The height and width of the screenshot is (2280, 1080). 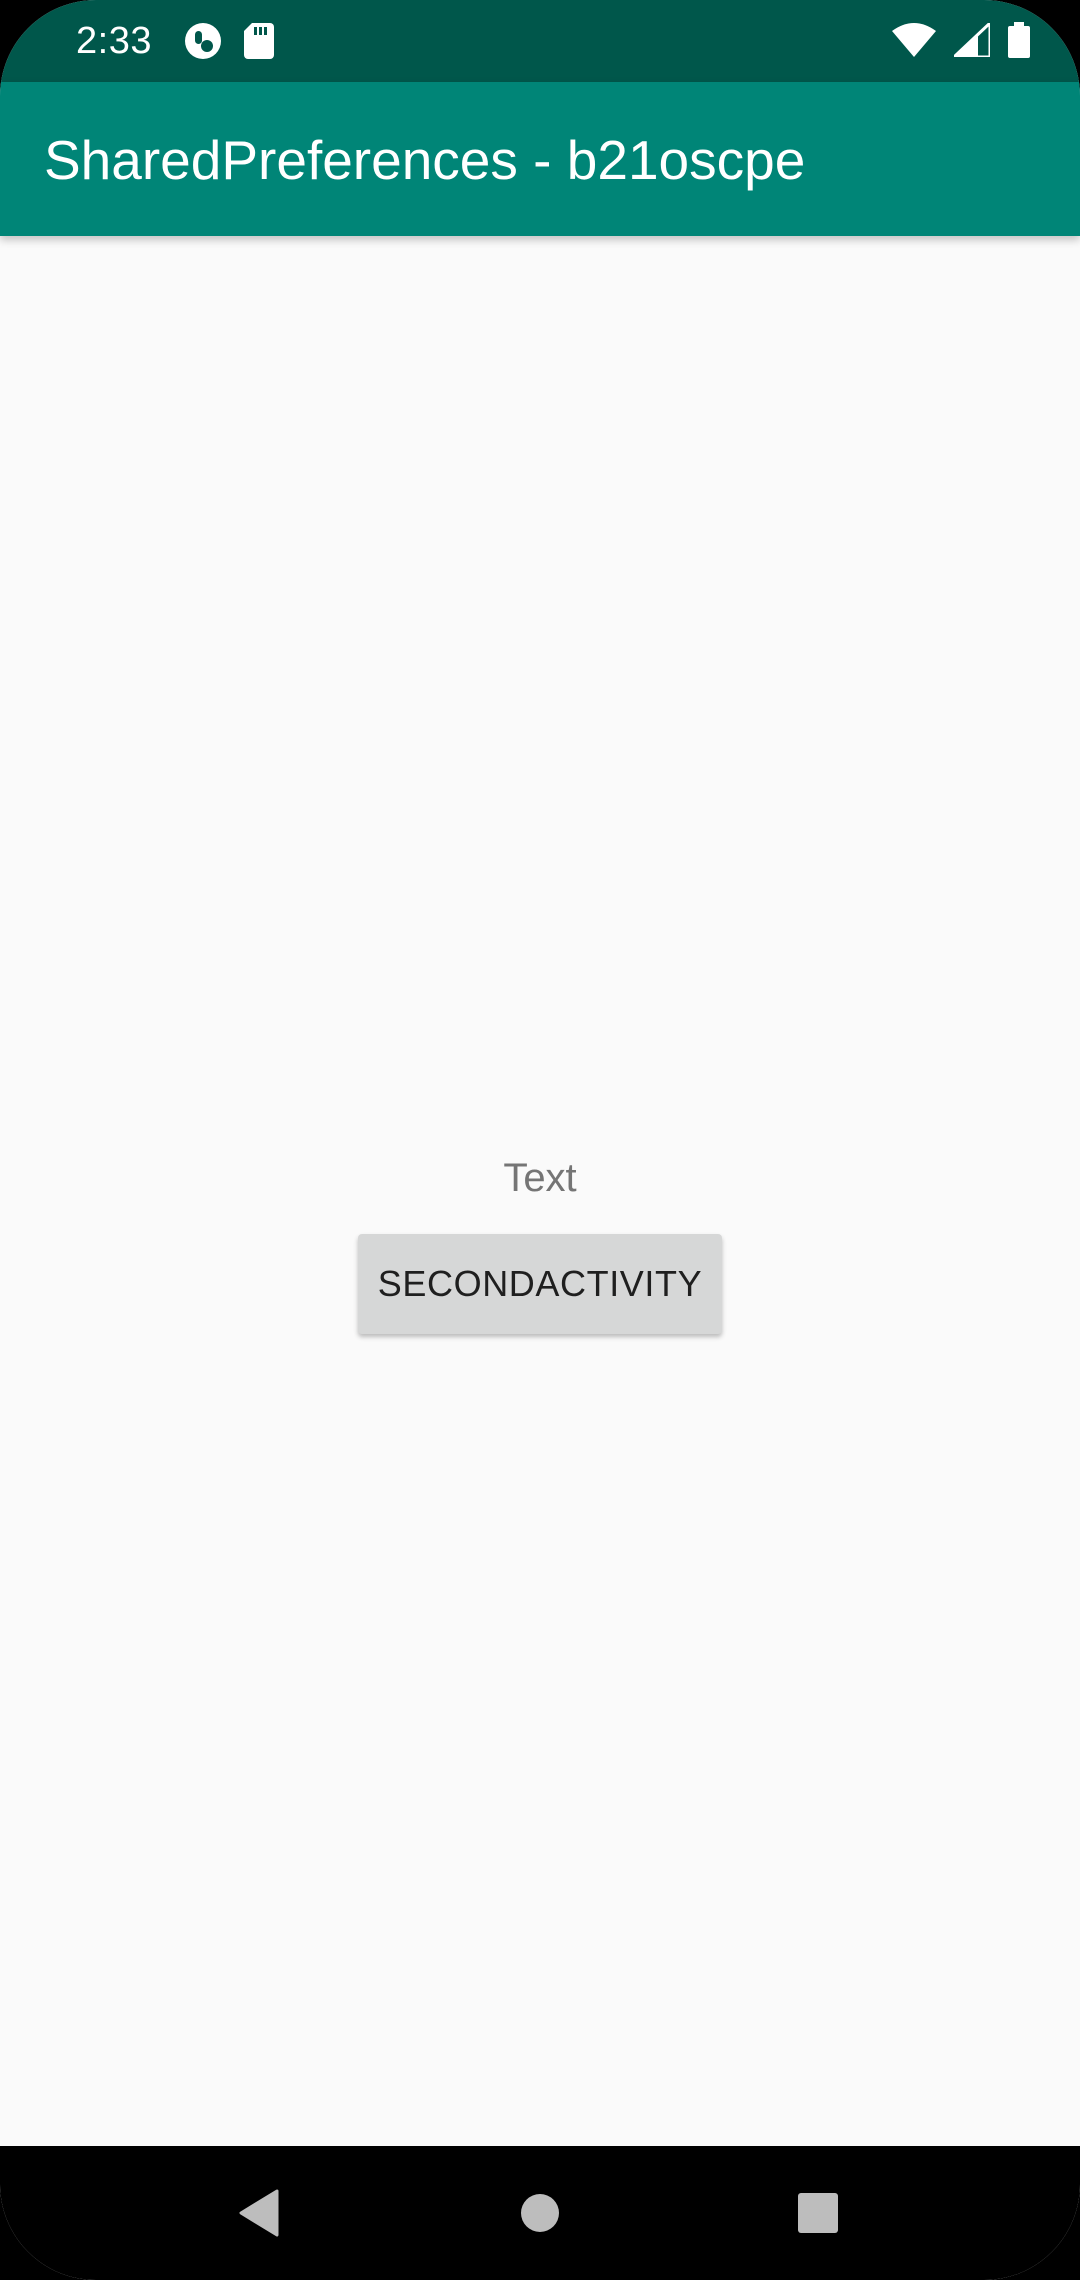 What do you see at coordinates (229, 41) in the screenshot?
I see `status-left-icons` at bounding box center [229, 41].